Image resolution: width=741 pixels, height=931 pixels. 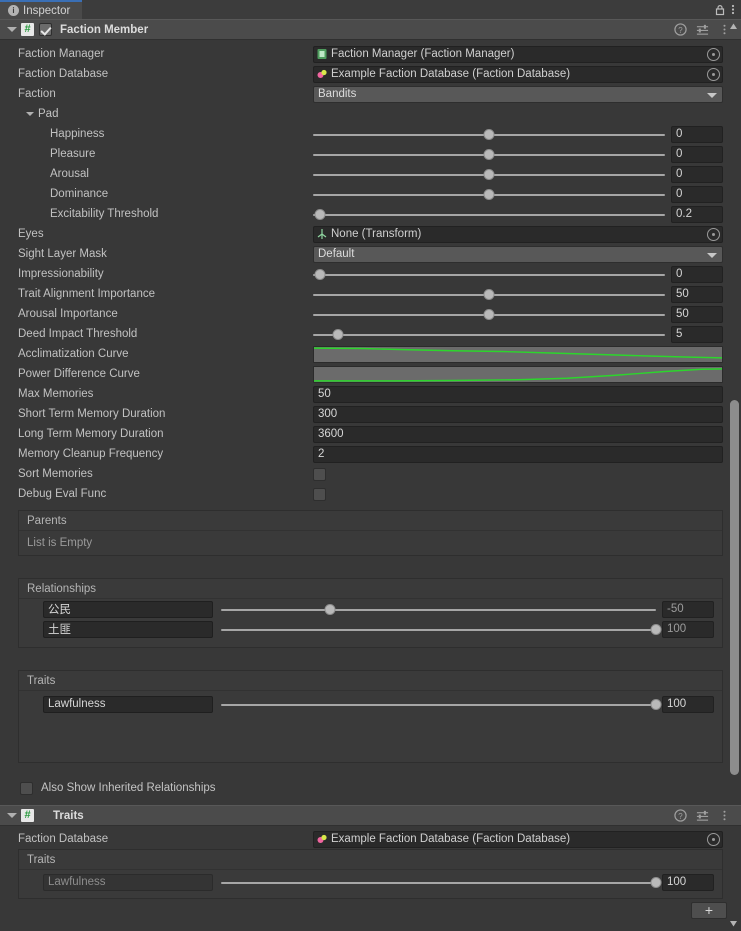 What do you see at coordinates (370, 589) in the screenshot?
I see `relationships-list-header: Relationships` at bounding box center [370, 589].